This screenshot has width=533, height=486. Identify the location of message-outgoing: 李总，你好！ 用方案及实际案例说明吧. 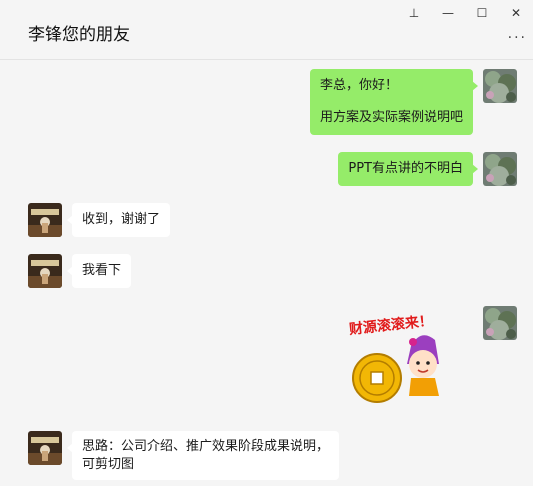
(413, 102).